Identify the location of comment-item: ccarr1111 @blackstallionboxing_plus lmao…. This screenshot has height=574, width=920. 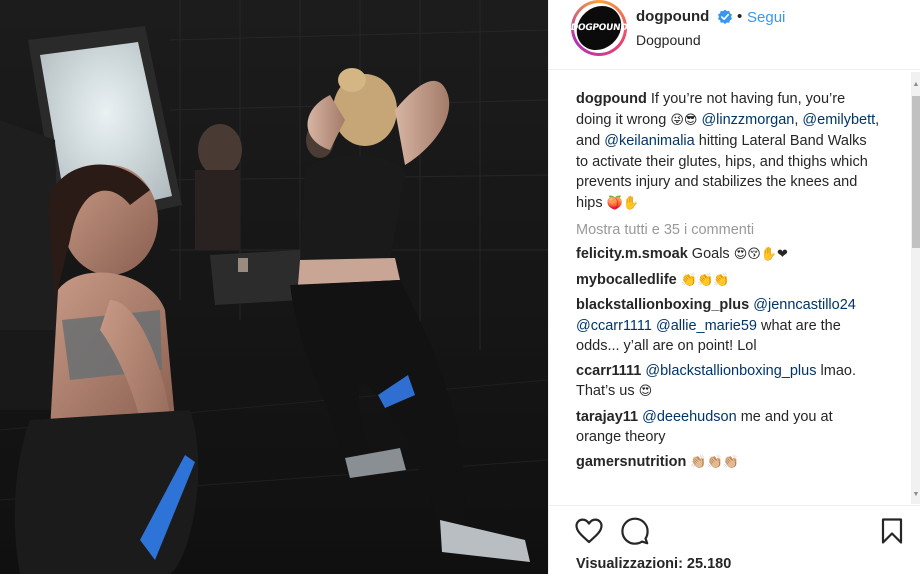
(728, 382).